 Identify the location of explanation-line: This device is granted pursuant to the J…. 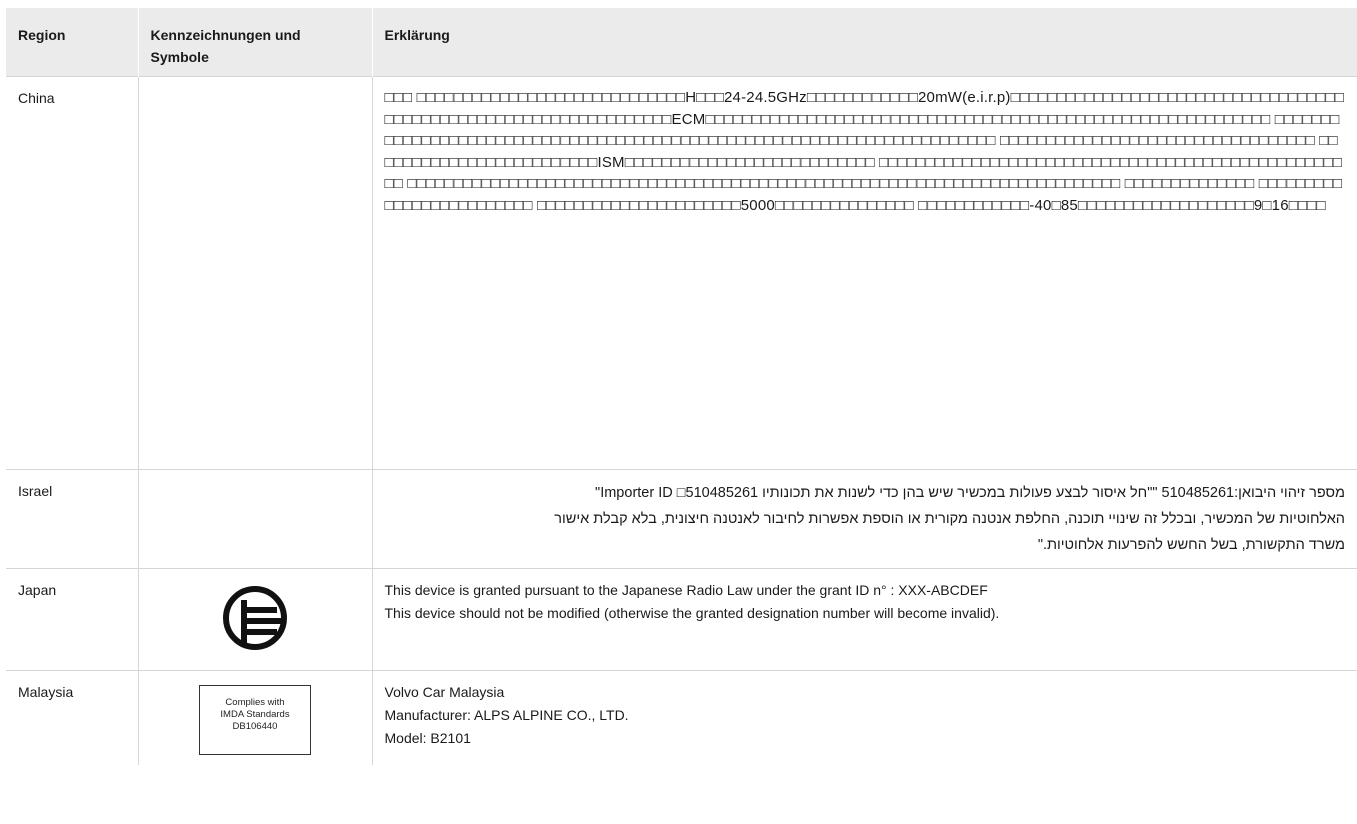
(686, 590).